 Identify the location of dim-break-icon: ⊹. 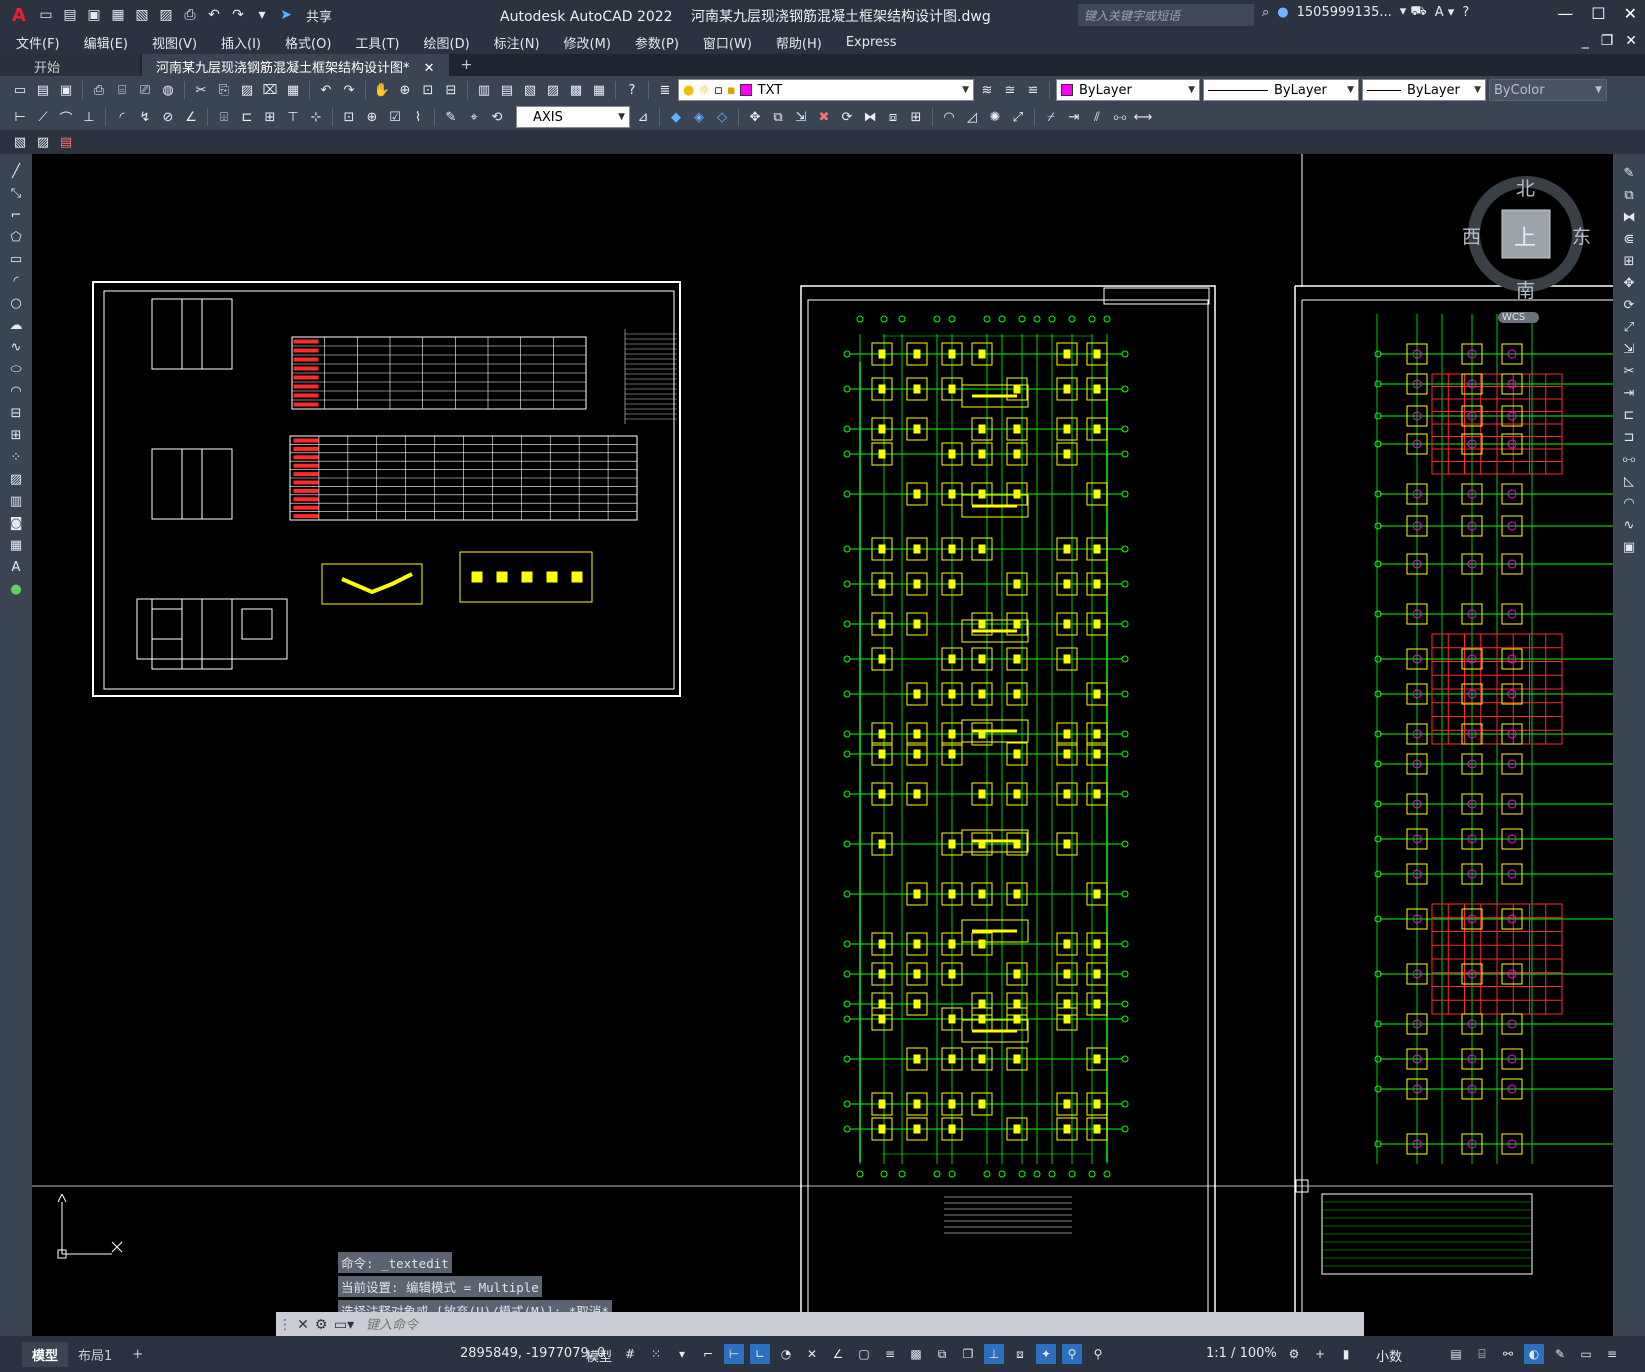
(316, 117).